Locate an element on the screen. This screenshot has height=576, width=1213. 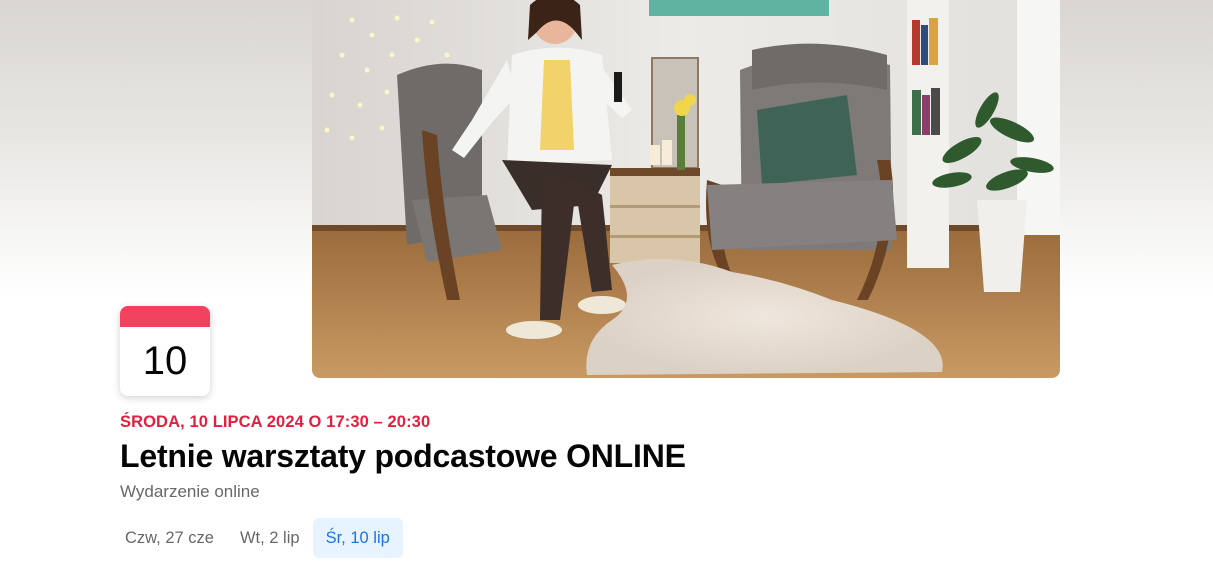
event-location: Wydarzenie online is located at coordinates (190, 491).